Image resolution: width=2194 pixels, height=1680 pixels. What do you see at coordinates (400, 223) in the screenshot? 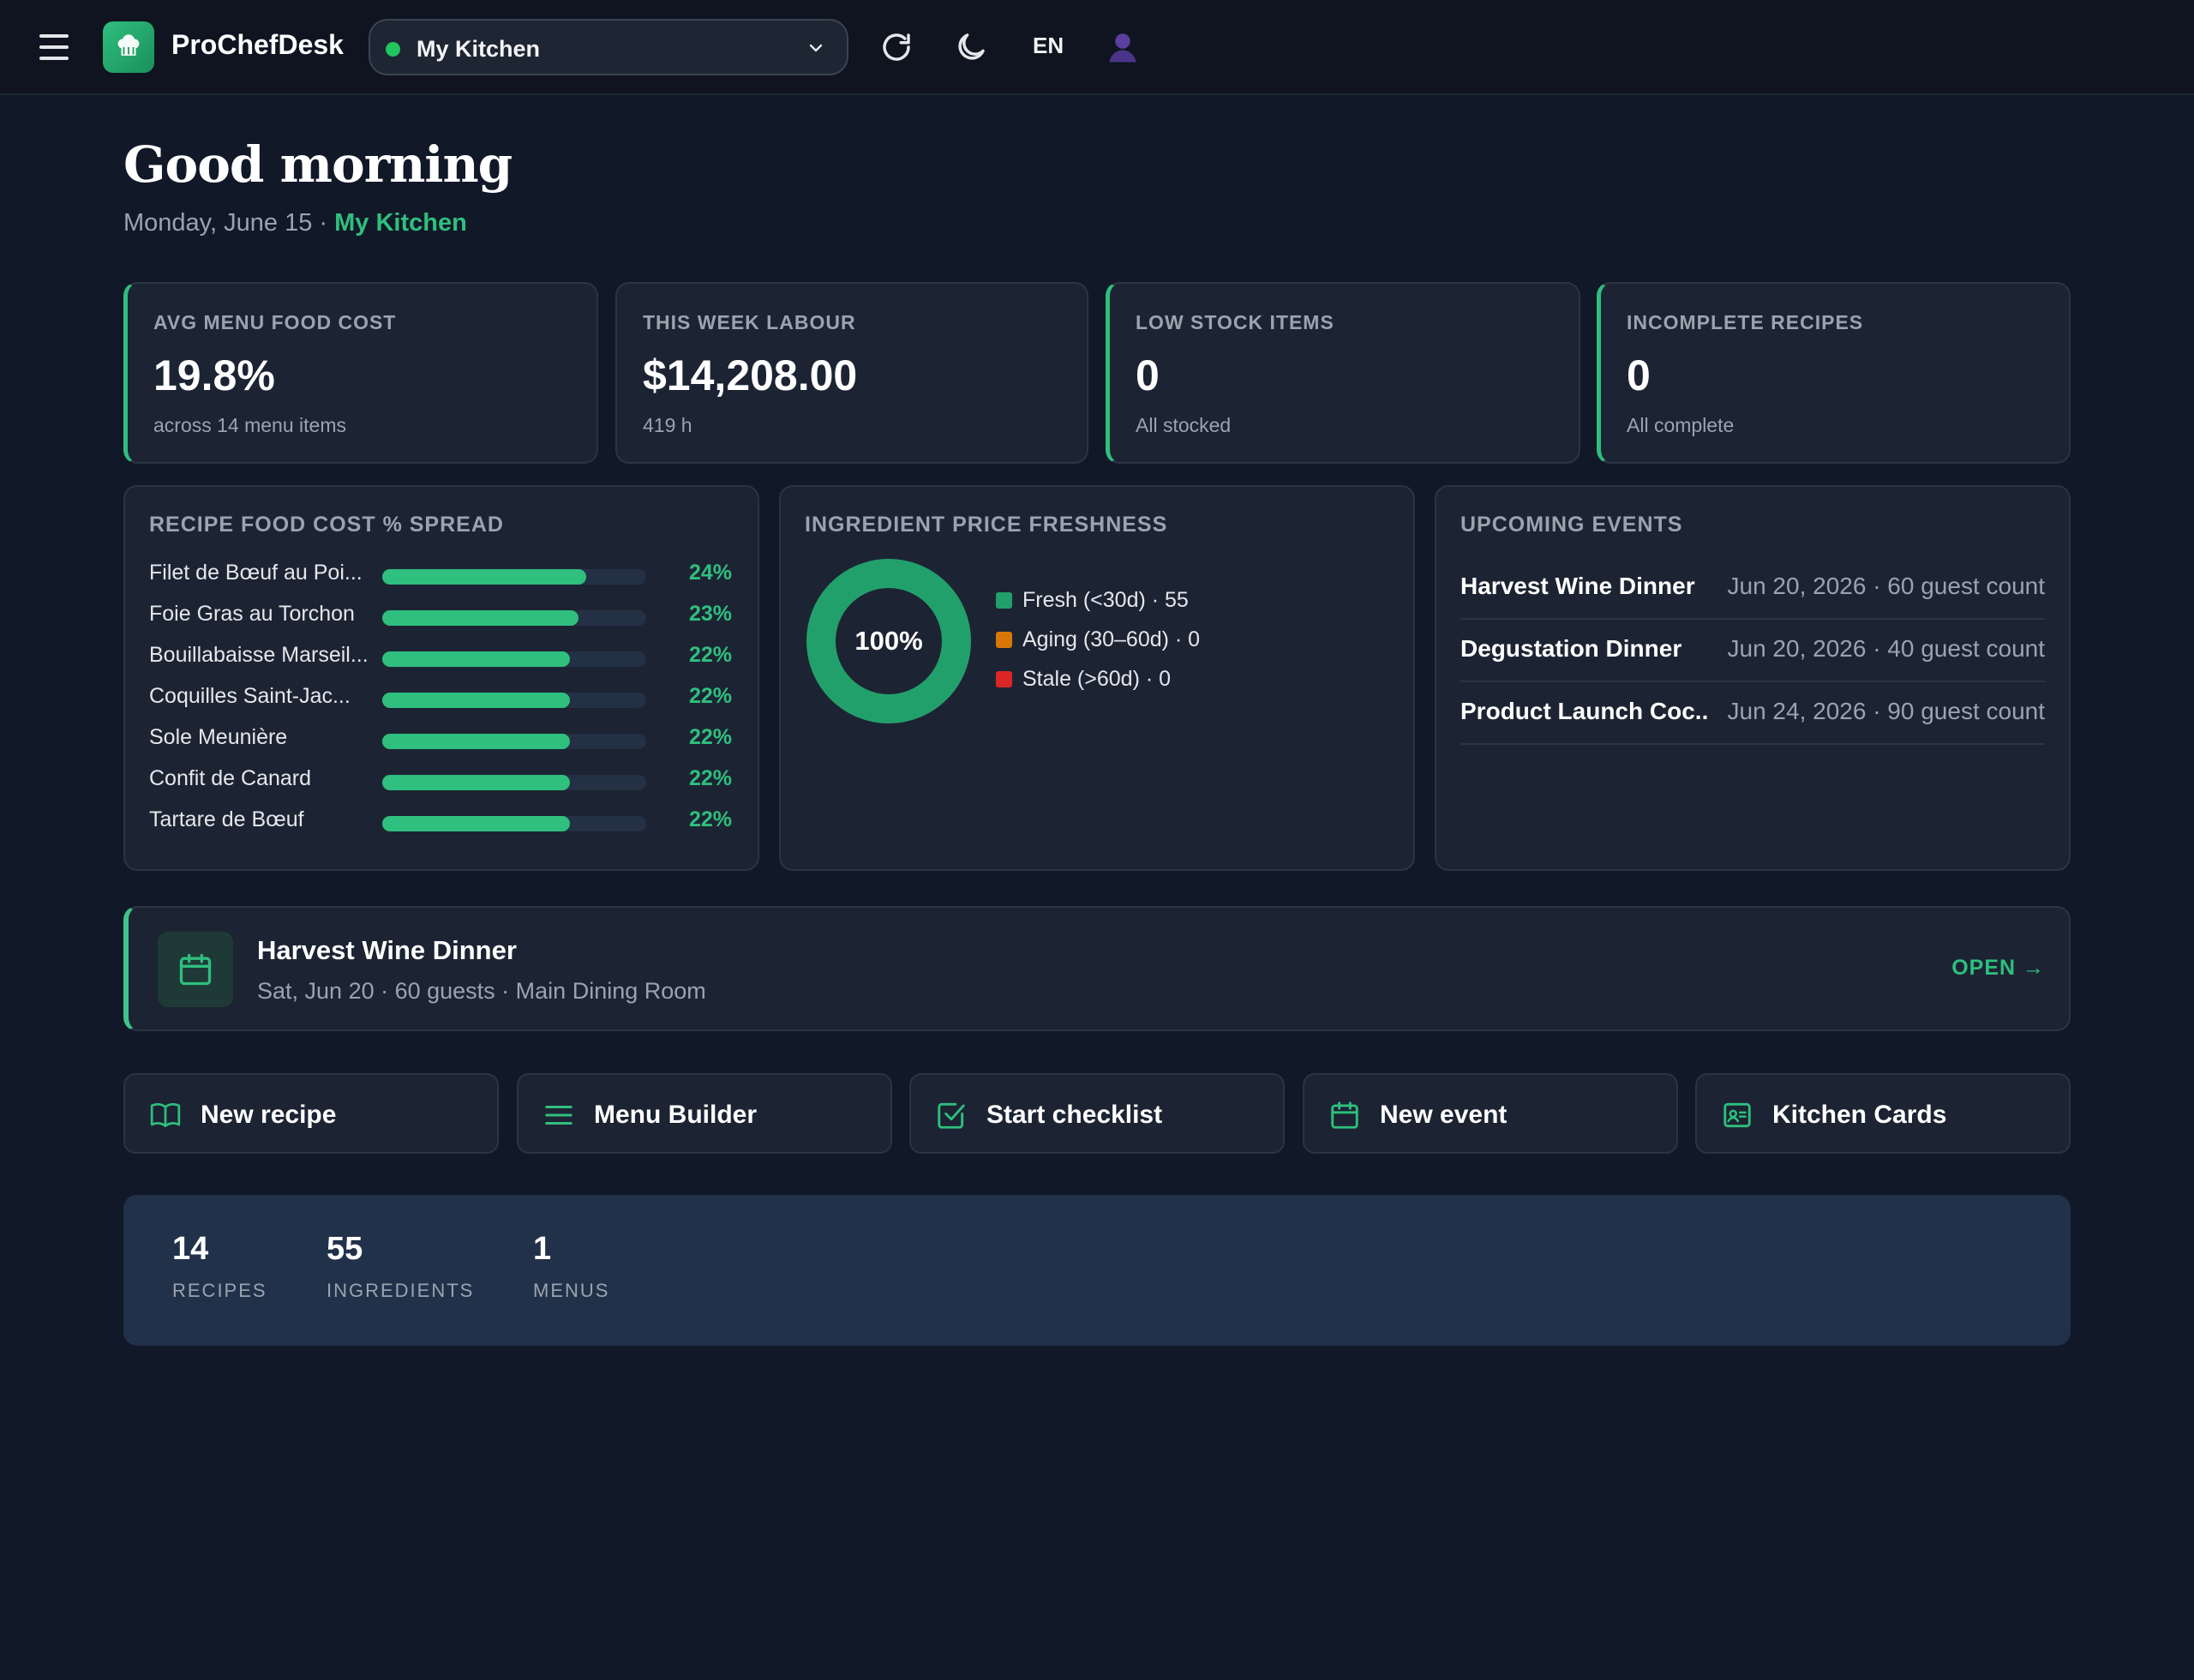
I see `kitchen-link: My Kitchen` at bounding box center [400, 223].